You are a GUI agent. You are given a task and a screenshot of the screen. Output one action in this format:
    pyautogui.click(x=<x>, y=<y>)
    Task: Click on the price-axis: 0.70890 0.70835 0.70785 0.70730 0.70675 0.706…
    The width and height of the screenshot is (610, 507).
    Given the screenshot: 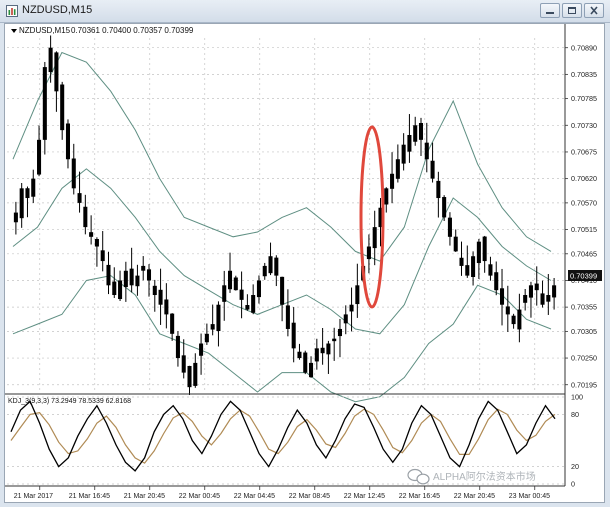 What is the action you would take?
    pyautogui.click(x=580, y=255)
    